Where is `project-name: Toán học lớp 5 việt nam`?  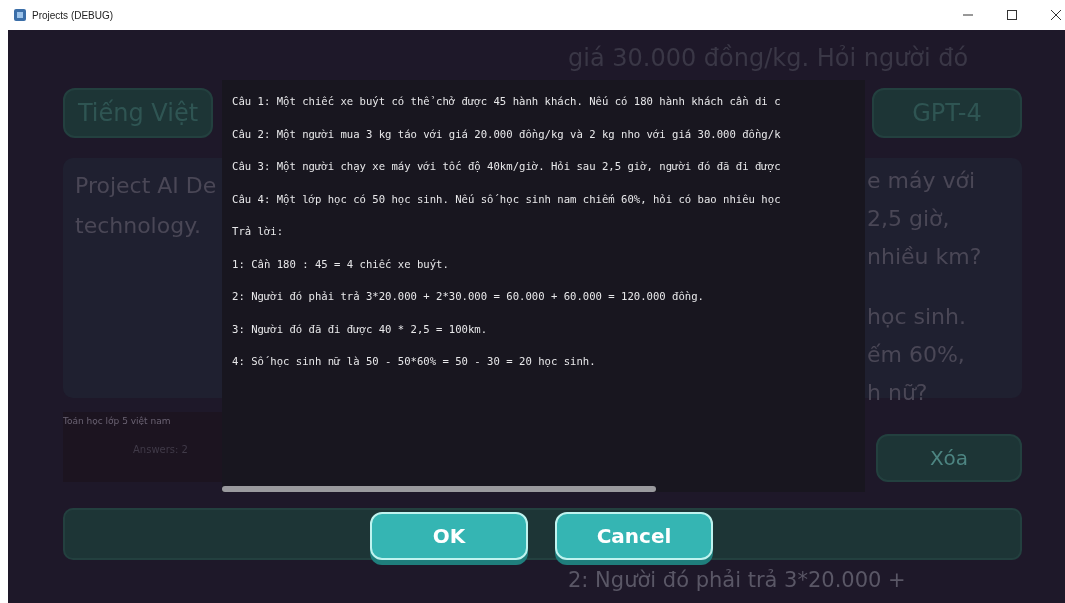
project-name: Toán học lớp 5 việt nam is located at coordinates (117, 421).